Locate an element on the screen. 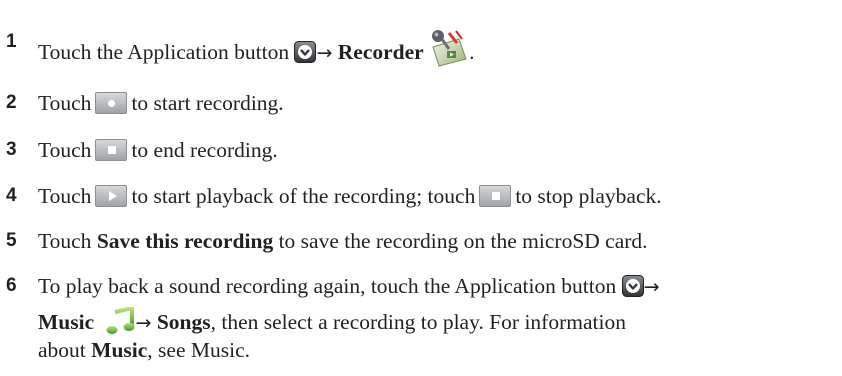 The image size is (842, 376). step-number: 1 is located at coordinates (11, 41).